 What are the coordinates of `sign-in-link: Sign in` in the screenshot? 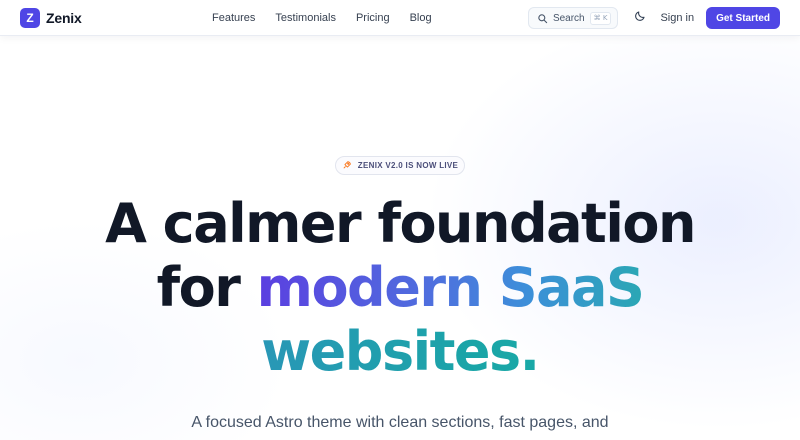 It's located at (677, 18).